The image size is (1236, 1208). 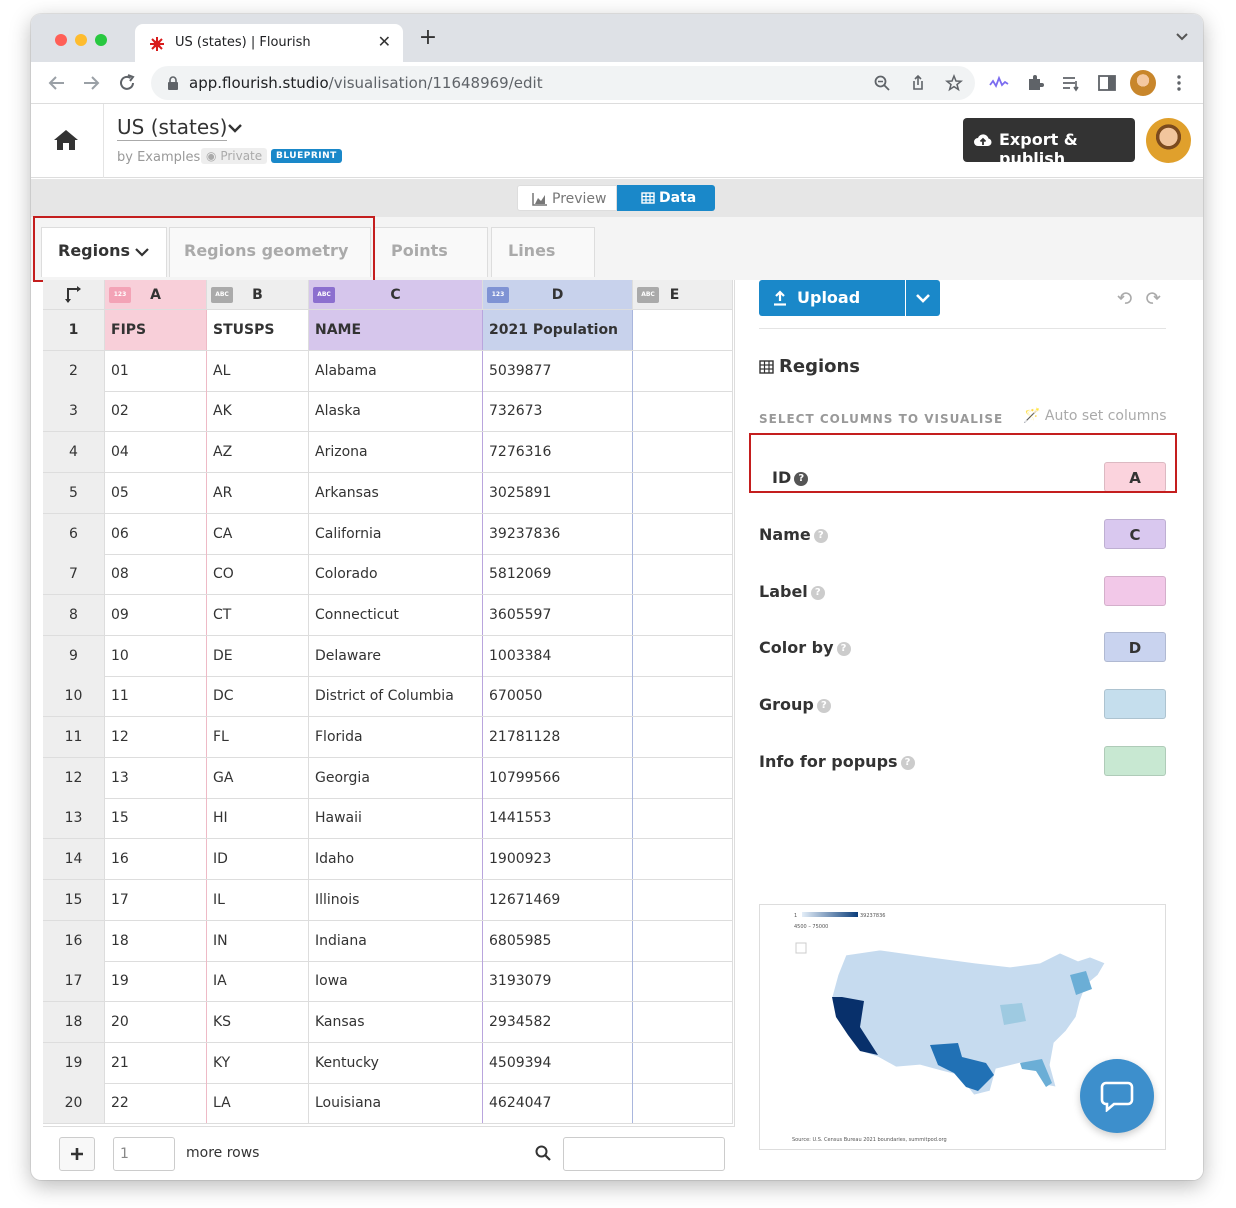 What do you see at coordinates (832, 311) in the screenshot?
I see `upload-data-button: Upload data` at bounding box center [832, 311].